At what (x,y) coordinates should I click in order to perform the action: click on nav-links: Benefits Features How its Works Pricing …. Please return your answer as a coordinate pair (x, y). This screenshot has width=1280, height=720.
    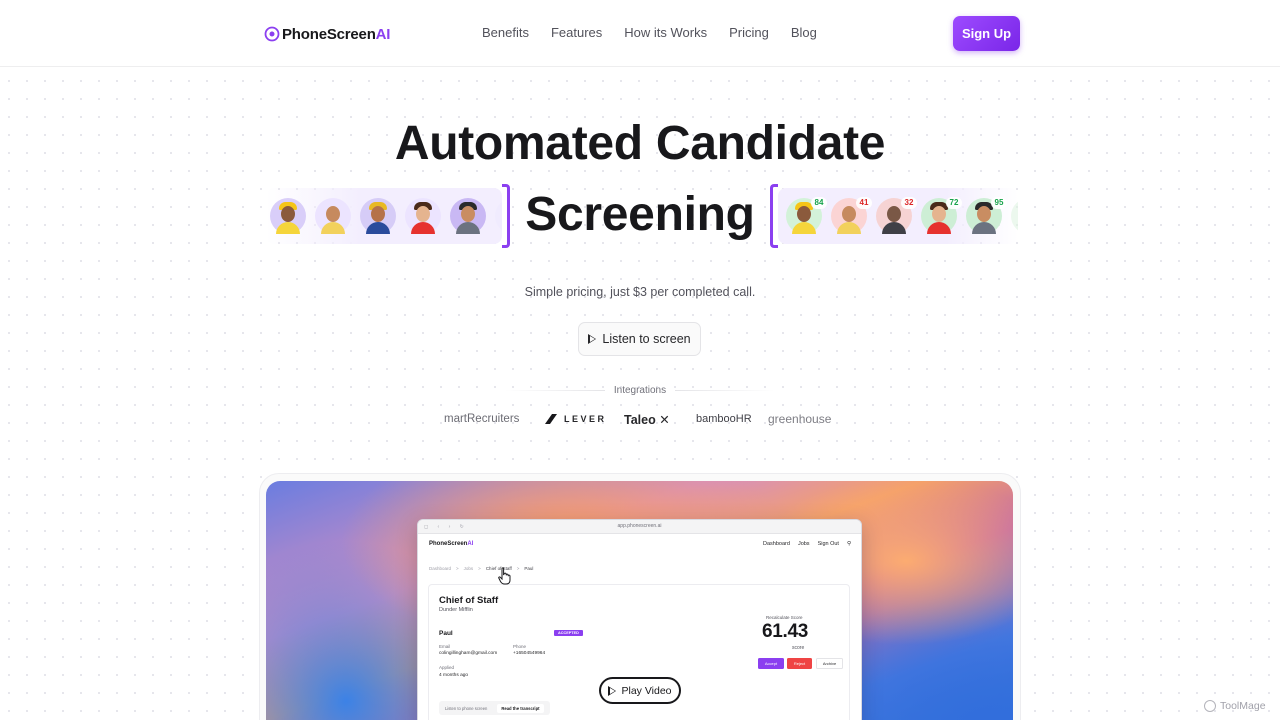
    Looking at the image, I should click on (660, 32).